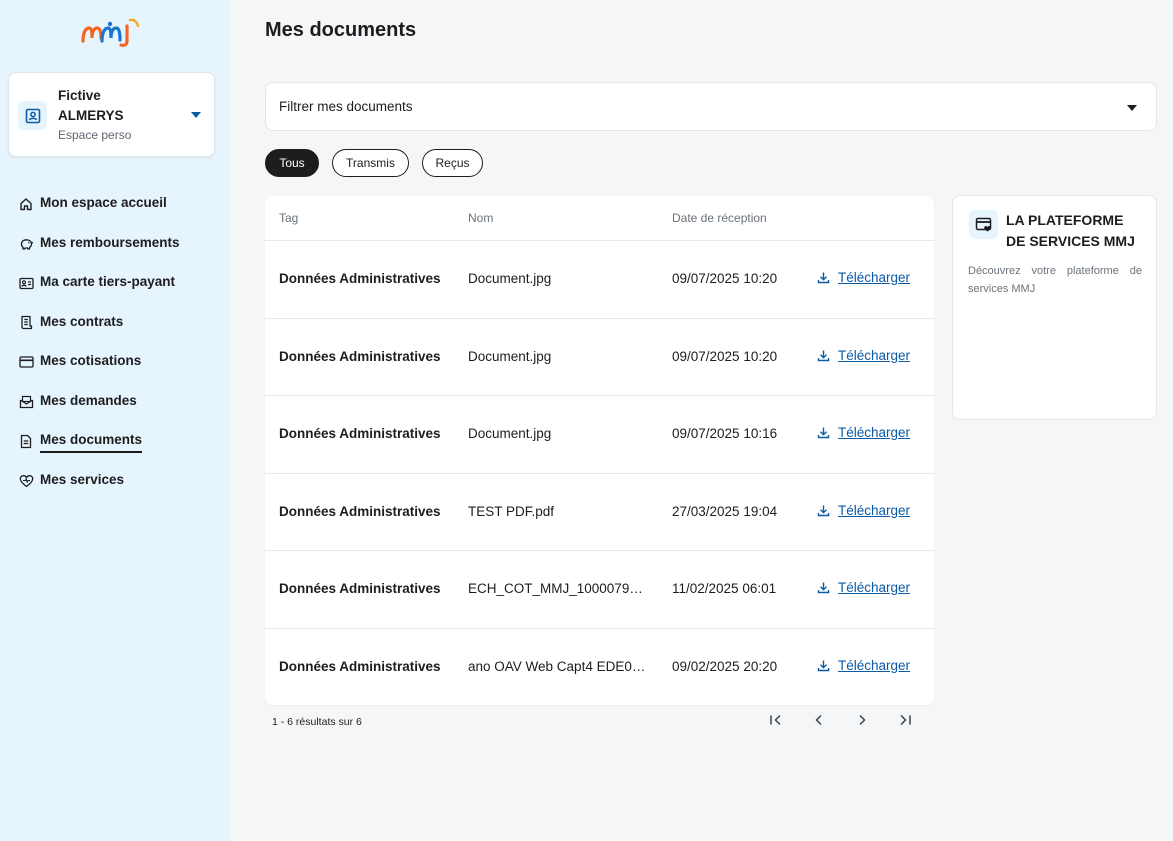  I want to click on user-card-icon, so click(32, 115).